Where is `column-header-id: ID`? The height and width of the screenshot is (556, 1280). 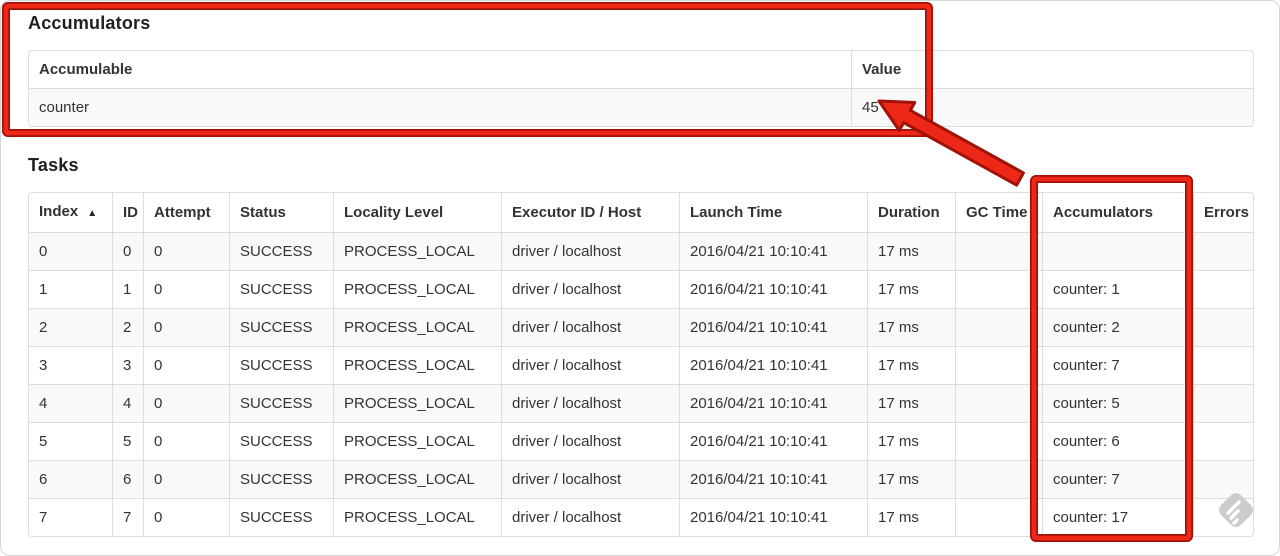 column-header-id: ID is located at coordinates (127, 212).